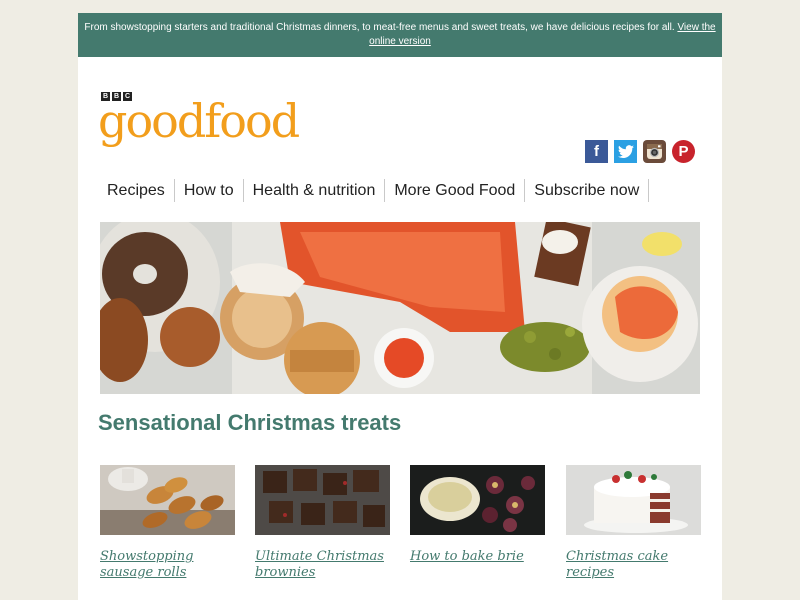  Describe the element at coordinates (315, 190) in the screenshot. I see `nav-health-nutrition: Health & nutrition` at that location.